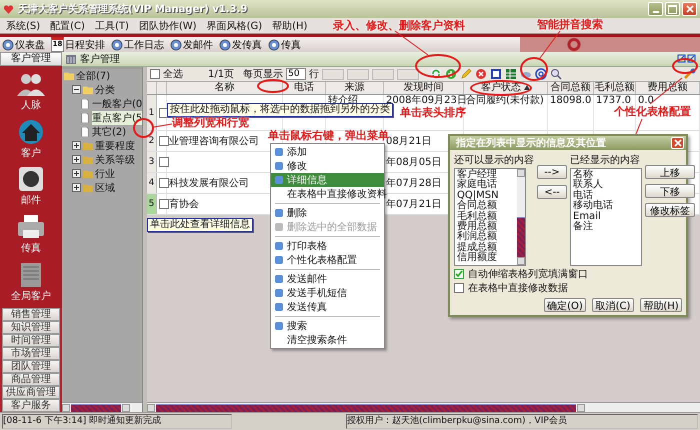 The image size is (700, 430). I want to click on toolbar-button: 工作日志, so click(137, 45).